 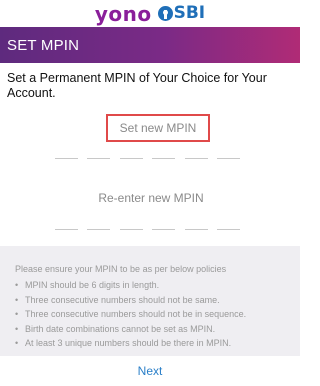 I want to click on brand-sbi-text: SBI, so click(x=189, y=13).